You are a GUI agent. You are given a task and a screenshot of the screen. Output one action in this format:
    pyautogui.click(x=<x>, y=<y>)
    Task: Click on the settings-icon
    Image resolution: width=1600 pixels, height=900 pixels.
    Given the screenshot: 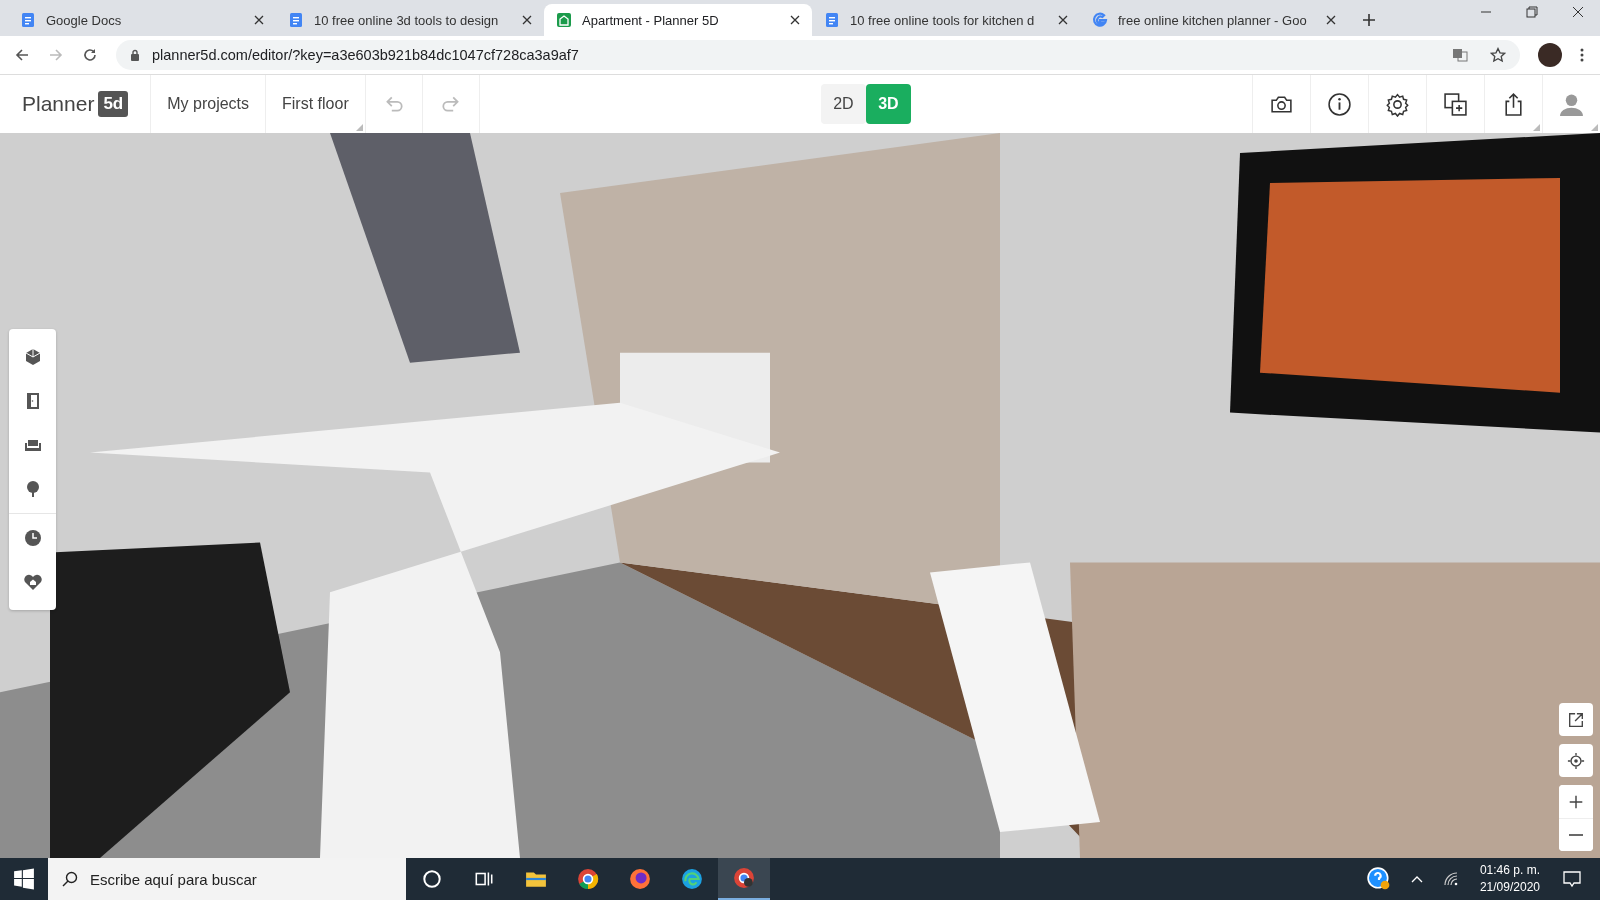 What is the action you would take?
    pyautogui.click(x=1397, y=104)
    